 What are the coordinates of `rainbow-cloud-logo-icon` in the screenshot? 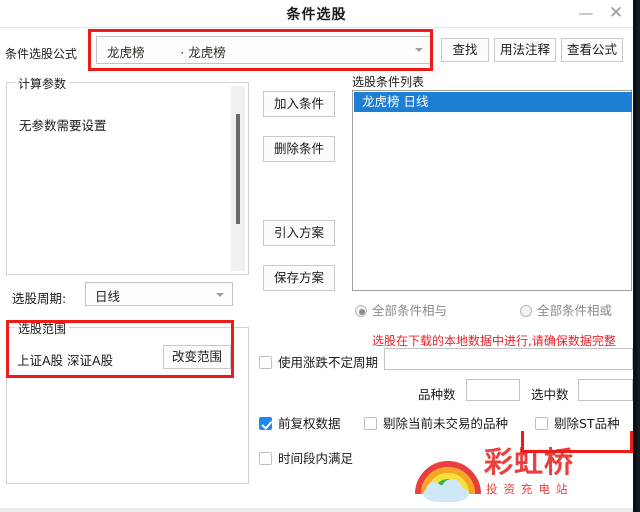 It's located at (448, 482).